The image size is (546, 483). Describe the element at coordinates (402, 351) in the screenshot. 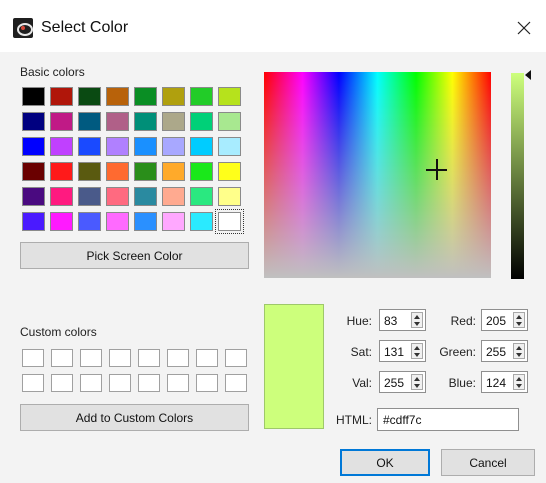

I see `sat-spinbox: 131` at that location.